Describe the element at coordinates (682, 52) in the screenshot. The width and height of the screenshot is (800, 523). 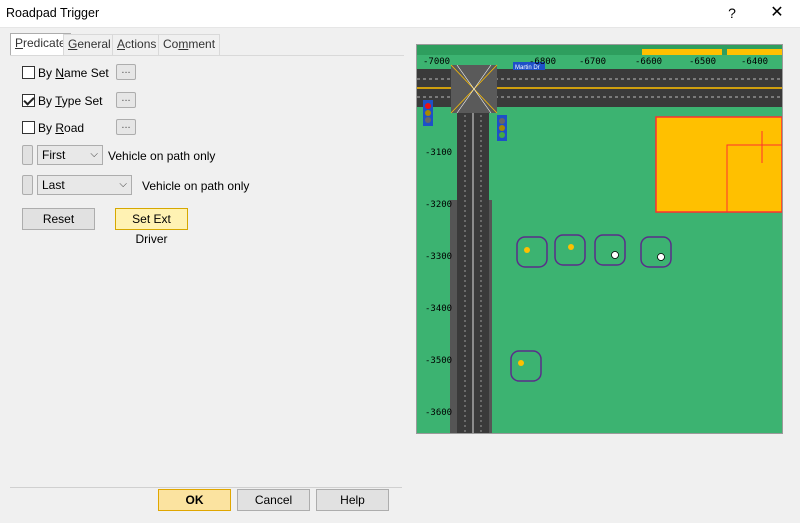
I see `top-yellow-marker` at that location.